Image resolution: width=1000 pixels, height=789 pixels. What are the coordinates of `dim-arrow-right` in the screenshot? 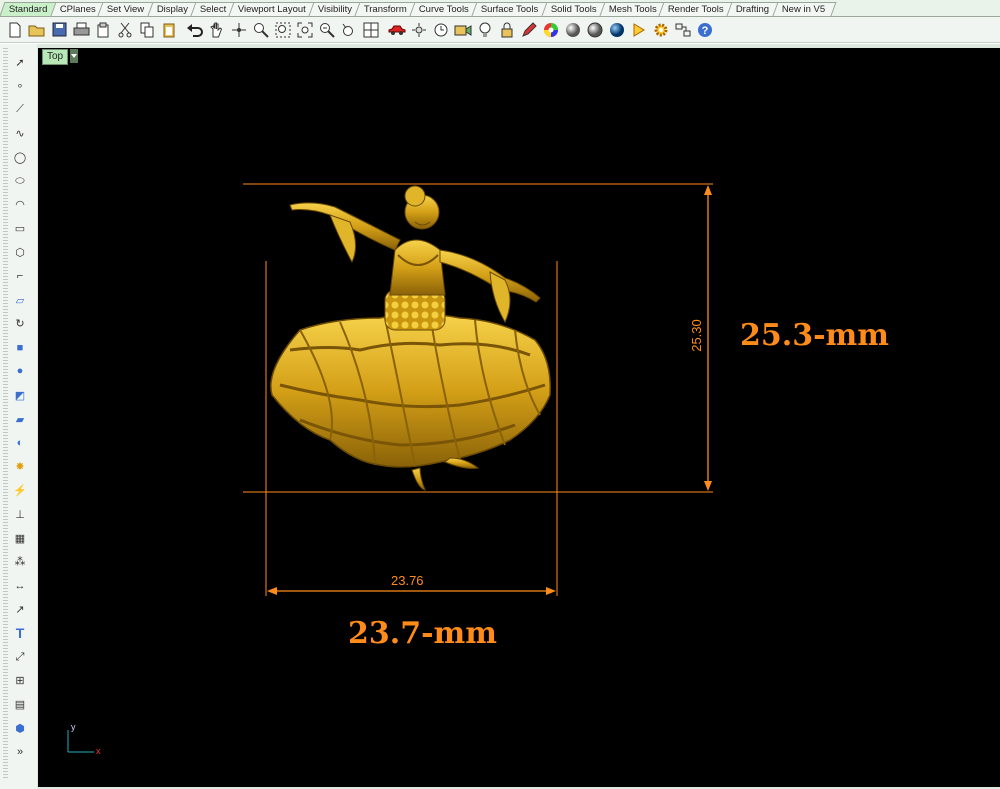 It's located at (551, 591).